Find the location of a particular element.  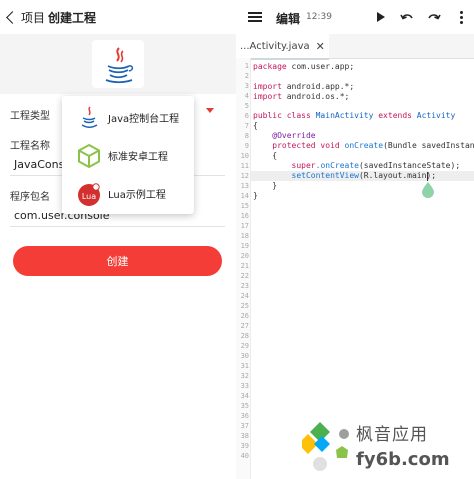

clock-time: 12:39 is located at coordinates (319, 17).